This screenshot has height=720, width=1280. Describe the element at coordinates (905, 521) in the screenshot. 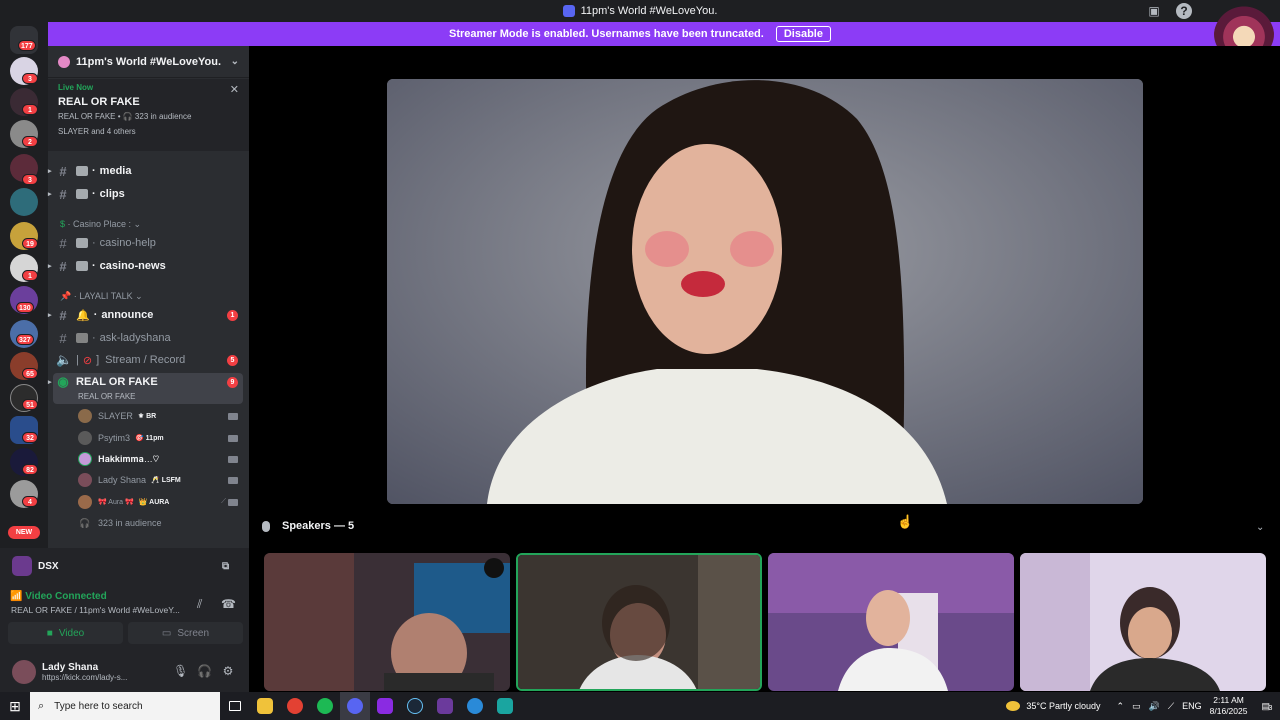

I see `mouse-cursor: ☝` at that location.